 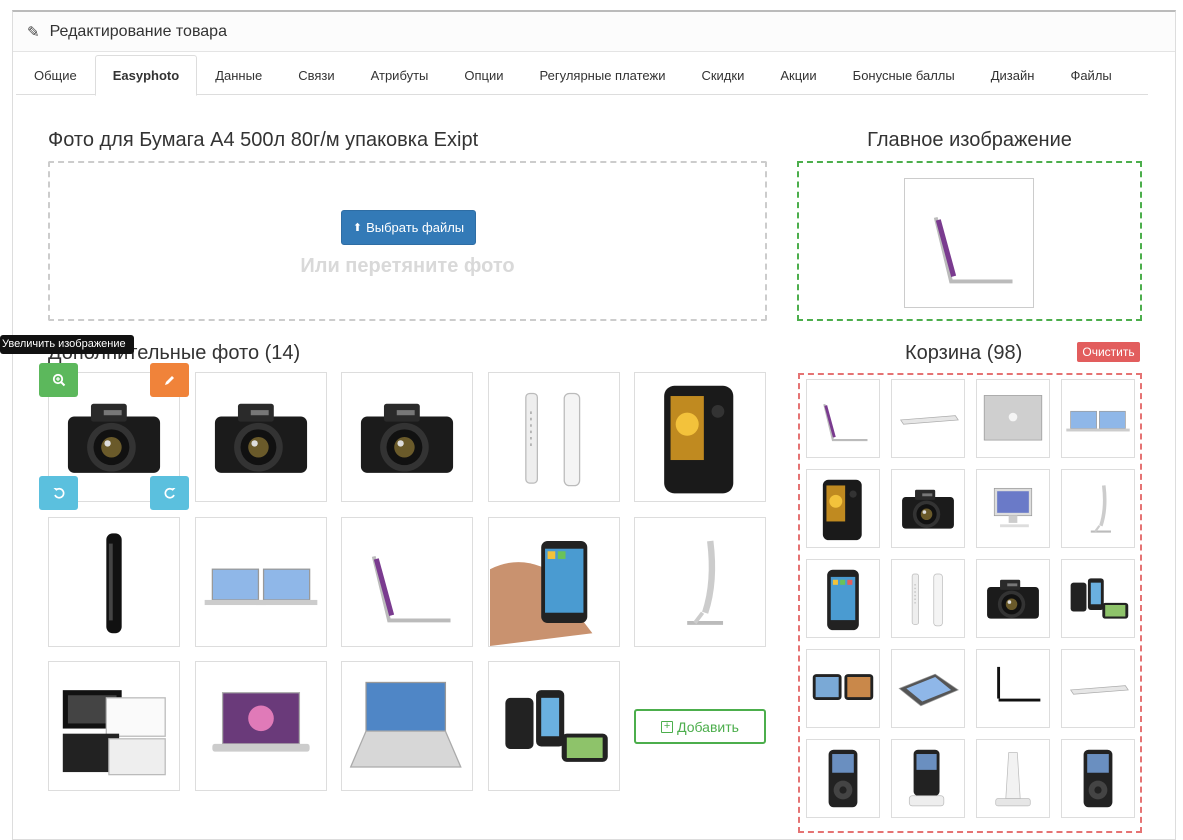 I want to click on tab-6: Опции, so click(x=483, y=75).